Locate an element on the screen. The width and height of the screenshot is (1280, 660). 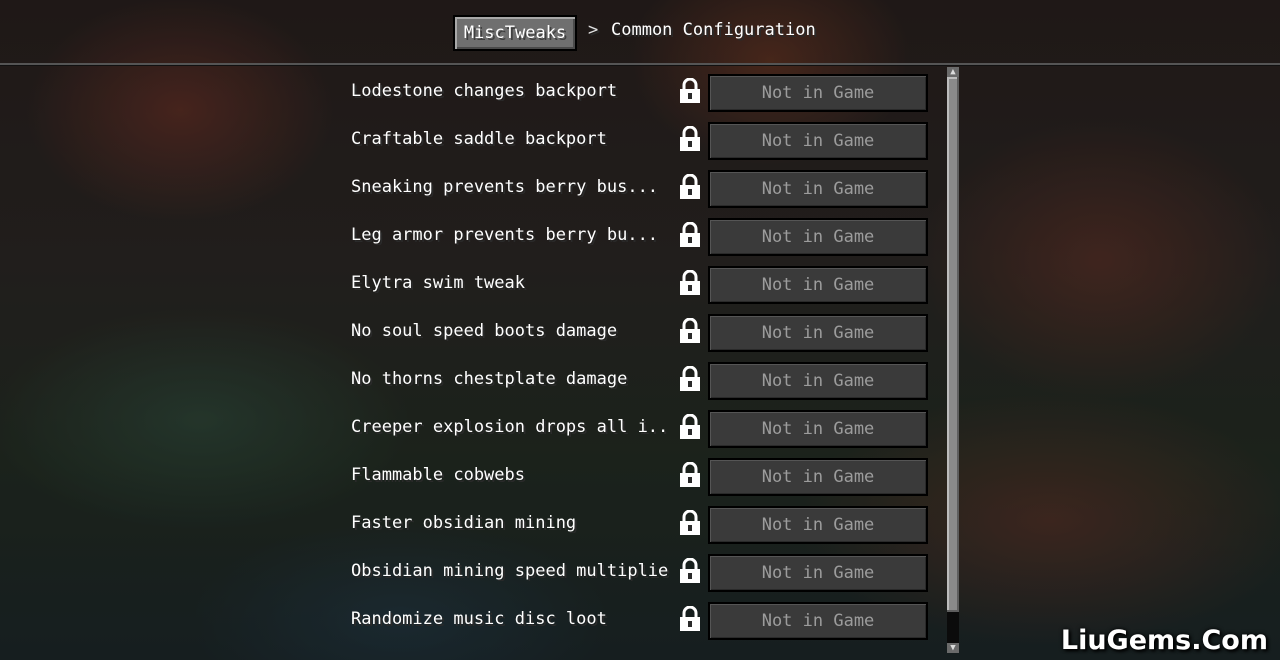
config-row-label: Lodestone changes backport is located at coordinates (484, 91).